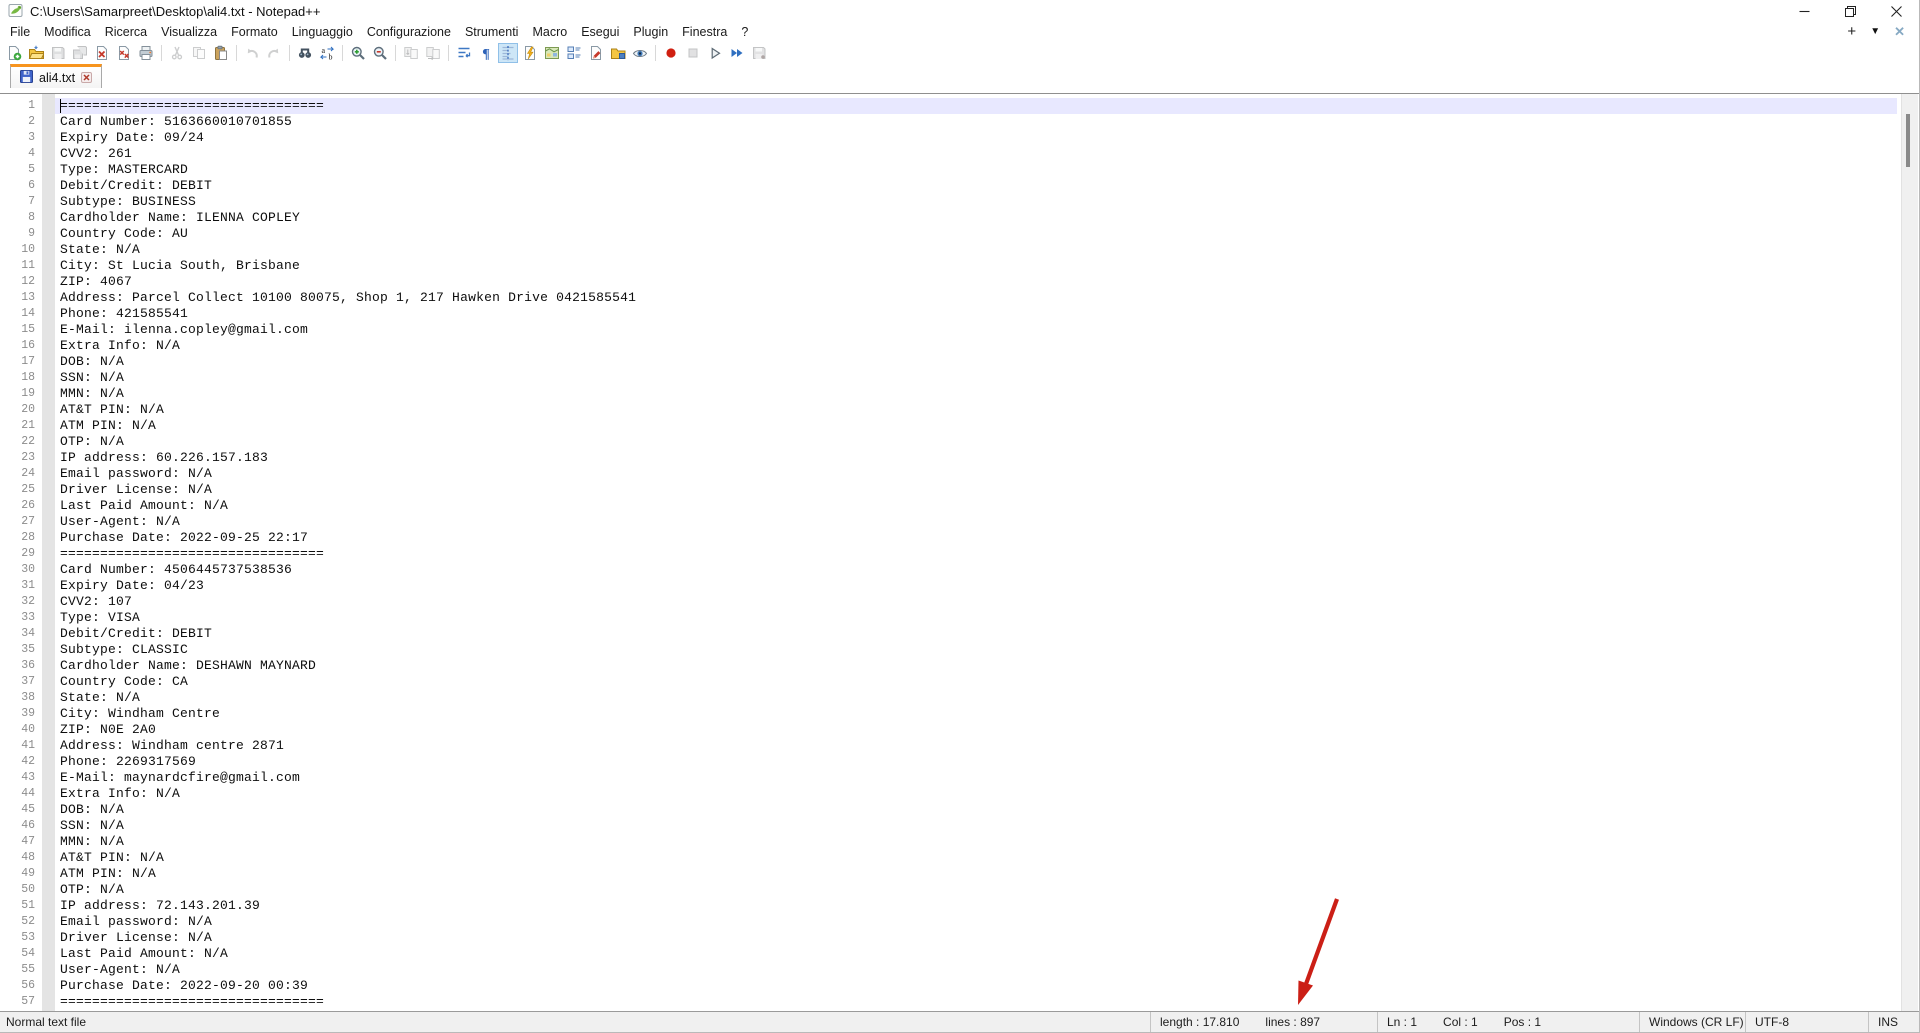 Image resolution: width=1920 pixels, height=1033 pixels. What do you see at coordinates (976, 282) in the screenshot?
I see `line-text: ZIP: 4067` at bounding box center [976, 282].